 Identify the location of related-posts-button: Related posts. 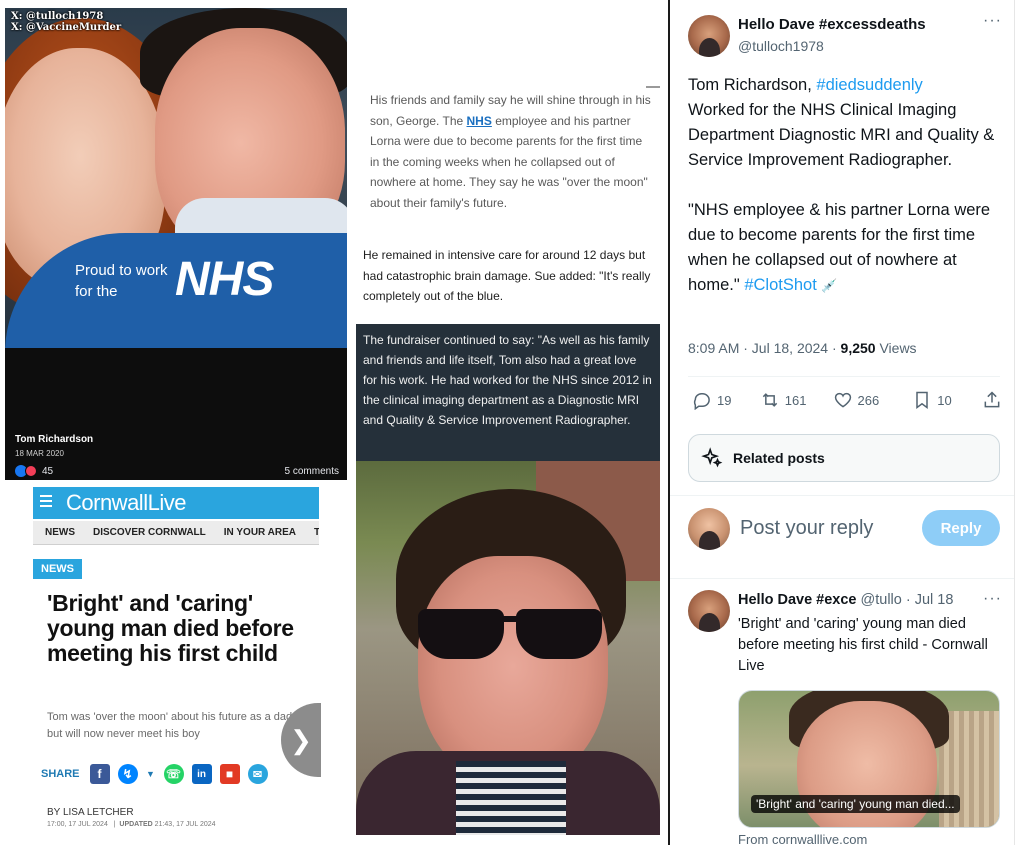
(844, 458).